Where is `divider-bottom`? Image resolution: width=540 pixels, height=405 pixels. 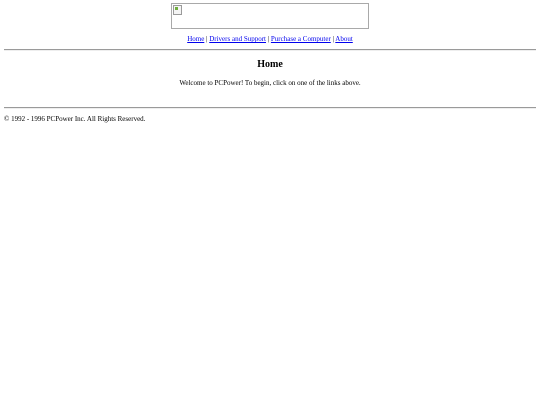 divider-bottom is located at coordinates (270, 108).